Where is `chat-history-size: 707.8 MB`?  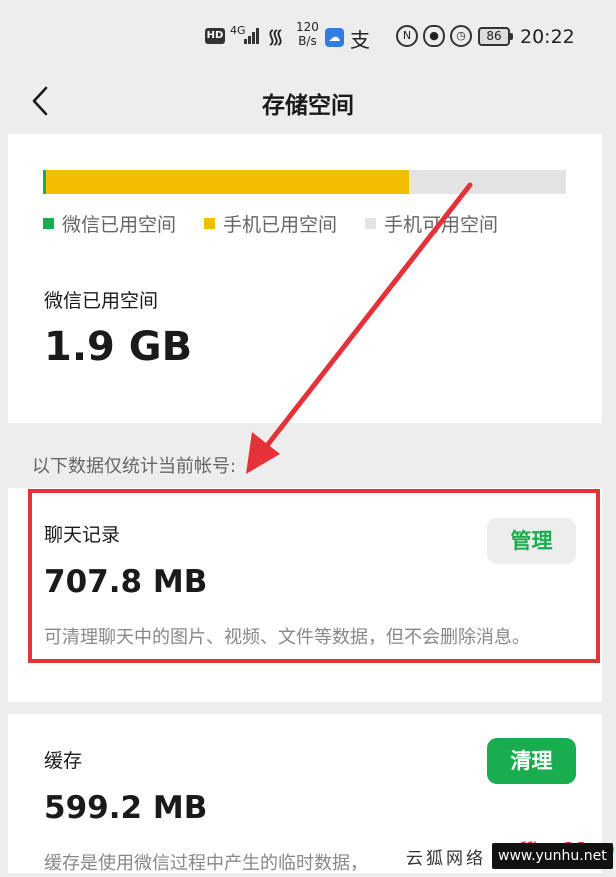 chat-history-size: 707.8 MB is located at coordinates (126, 582).